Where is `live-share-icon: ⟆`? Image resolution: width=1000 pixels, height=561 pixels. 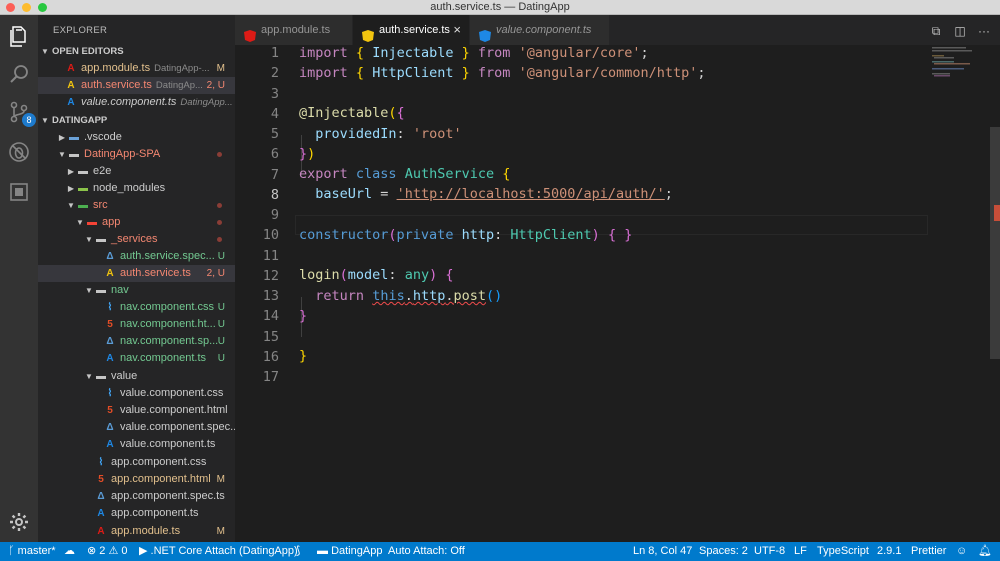 live-share-icon: ⟆ is located at coordinates (298, 551).